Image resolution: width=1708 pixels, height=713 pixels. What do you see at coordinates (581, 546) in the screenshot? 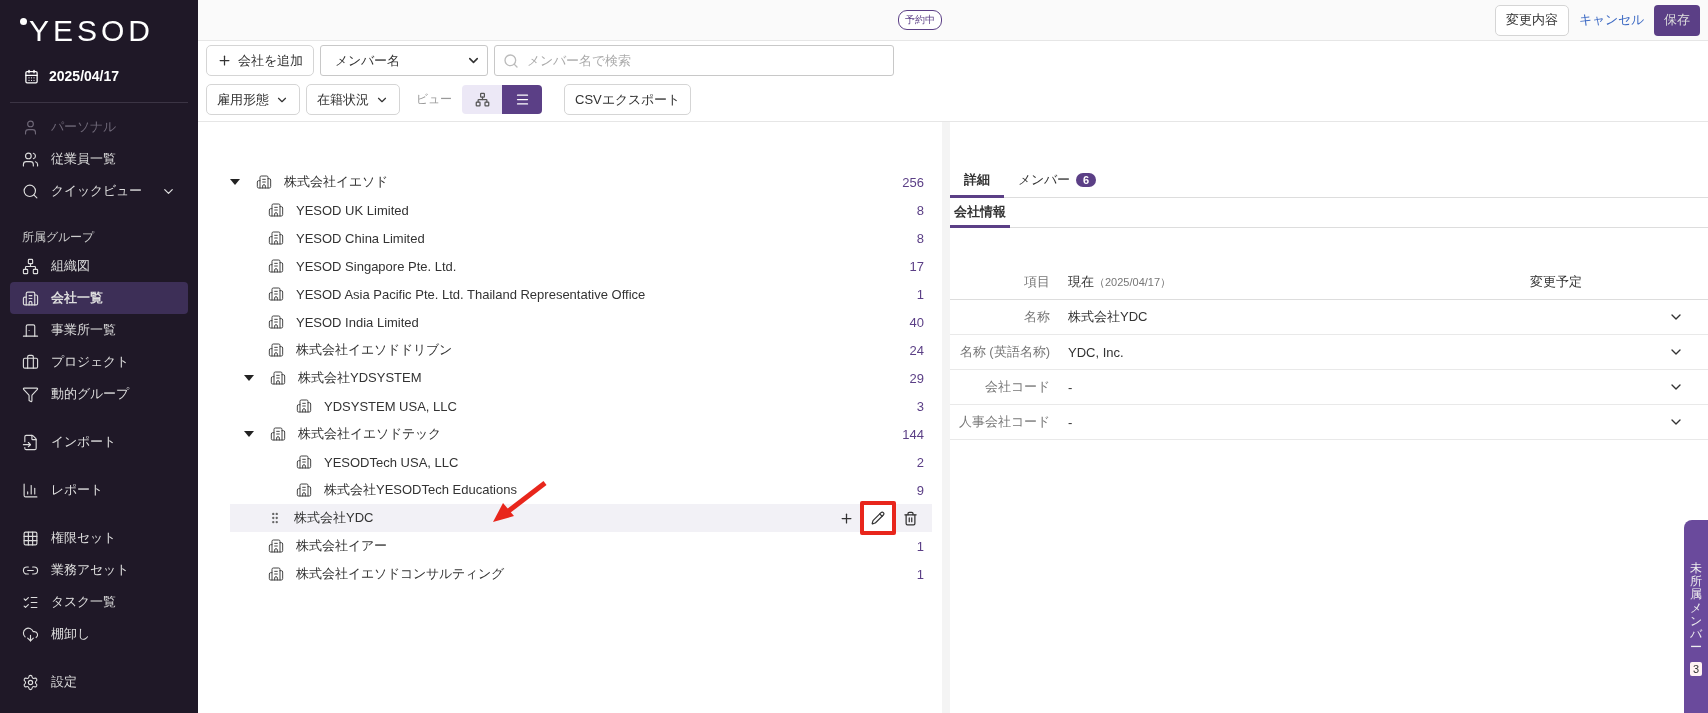
I see `tree-row: 株式会社イアー 1` at bounding box center [581, 546].